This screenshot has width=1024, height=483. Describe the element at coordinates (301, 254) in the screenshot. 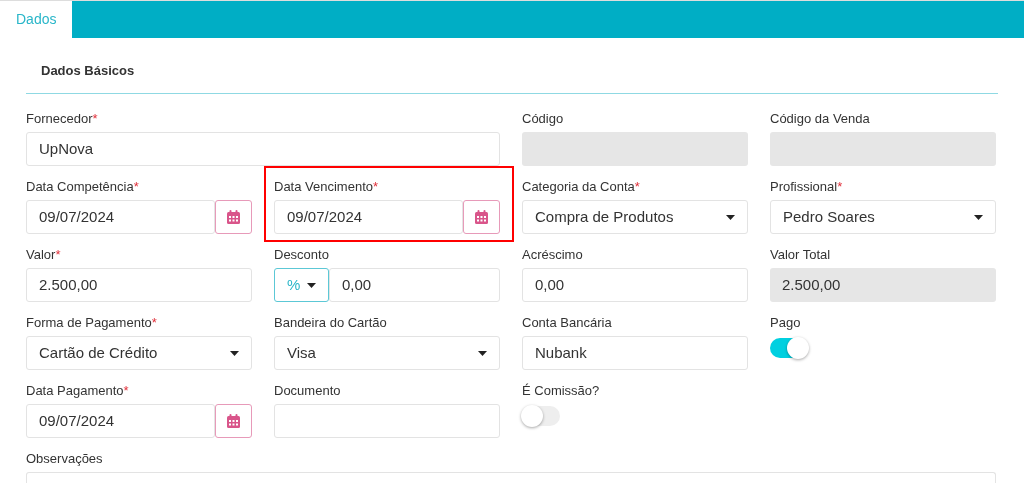

I see `field-label: Desconto` at that location.